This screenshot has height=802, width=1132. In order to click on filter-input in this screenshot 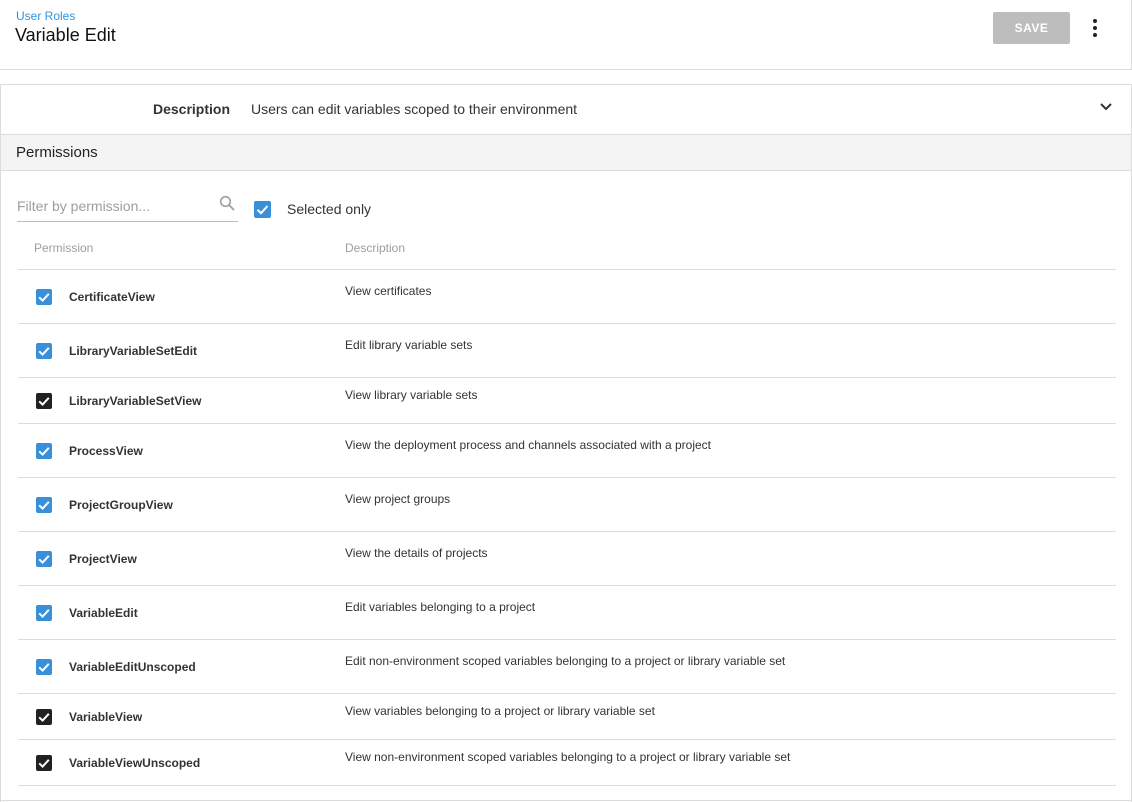, I will do `click(112, 206)`.